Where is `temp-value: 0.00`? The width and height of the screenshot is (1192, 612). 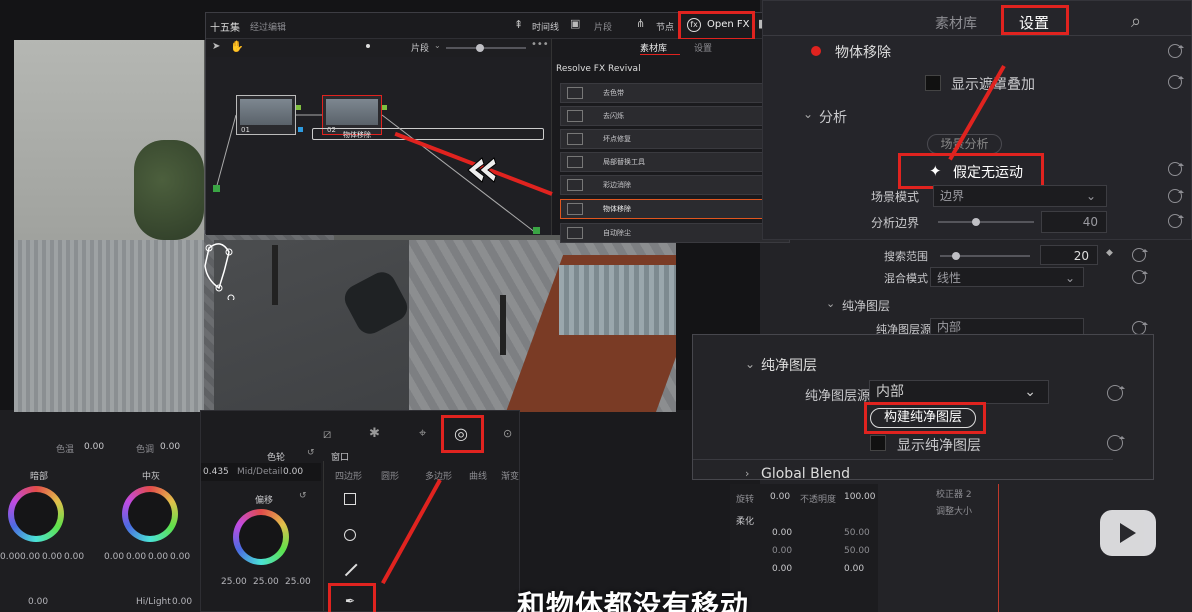 temp-value: 0.00 is located at coordinates (94, 447).